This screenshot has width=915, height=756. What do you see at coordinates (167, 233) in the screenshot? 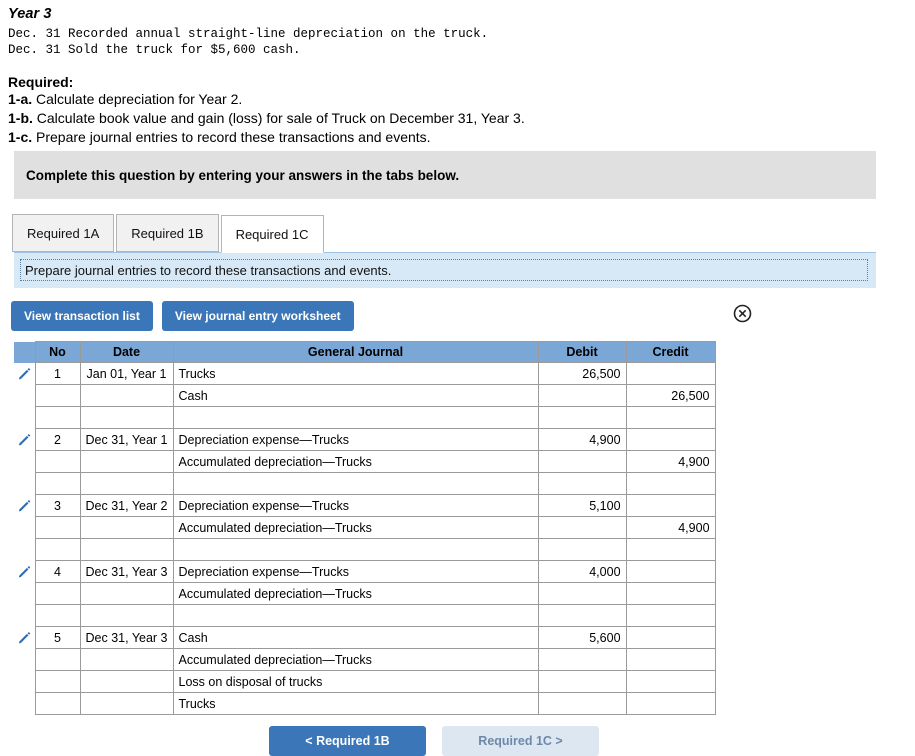
I see `tab-required-1b: Required 1B` at bounding box center [167, 233].